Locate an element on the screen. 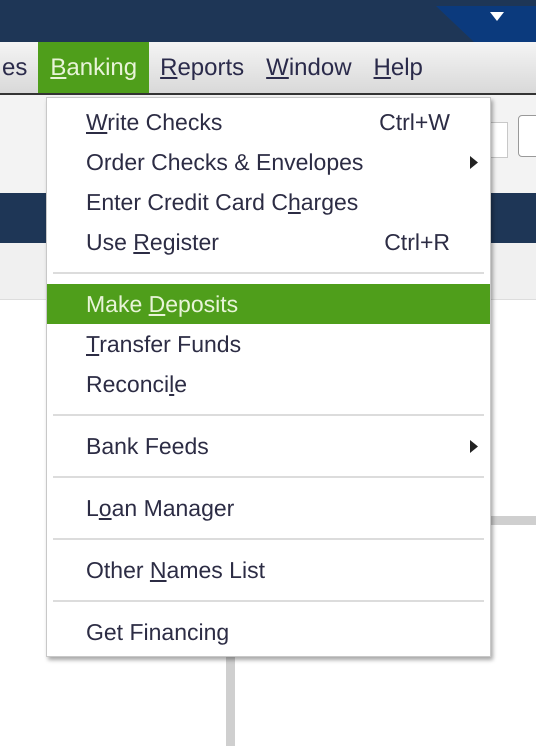  menu-item-label: Transfer Funds is located at coordinates (164, 344).